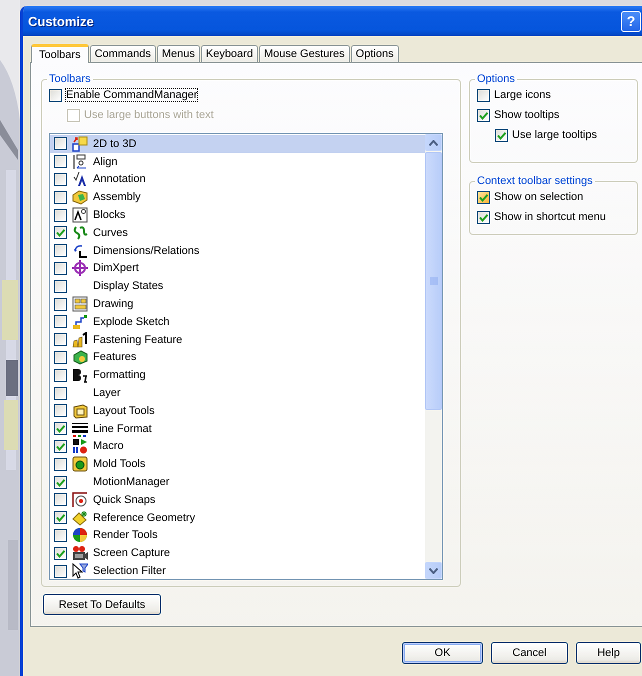 Image resolution: width=642 pixels, height=676 pixels. Describe the element at coordinates (237, 570) in the screenshot. I see `list-item: Selection Filter` at that location.